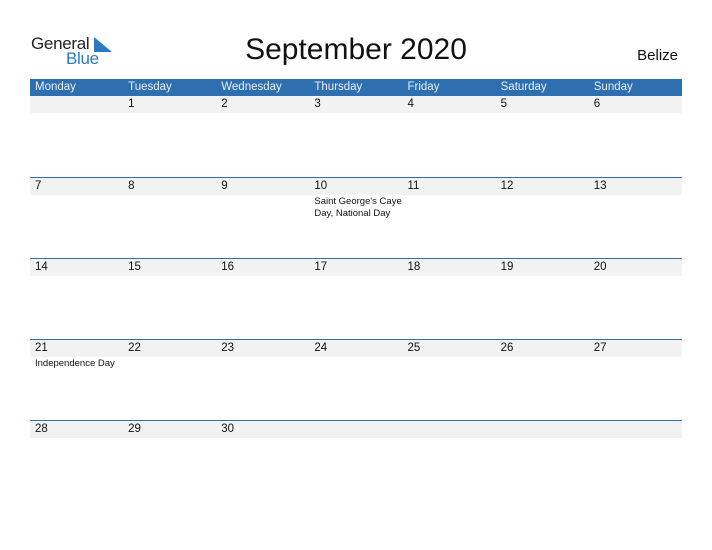 This screenshot has height=550, width=712. Describe the element at coordinates (542, 105) in the screenshot. I see `day-cell: 5` at that location.